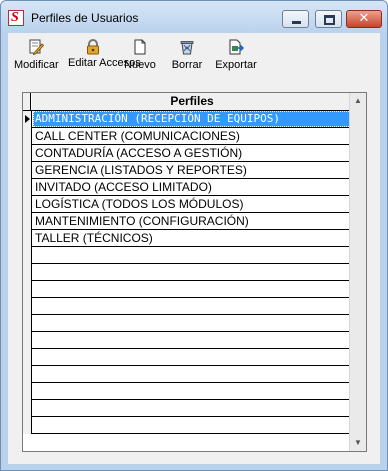 The width and height of the screenshot is (388, 471). Describe the element at coordinates (16, 18) in the screenshot. I see `app-logo-icon: S` at that location.